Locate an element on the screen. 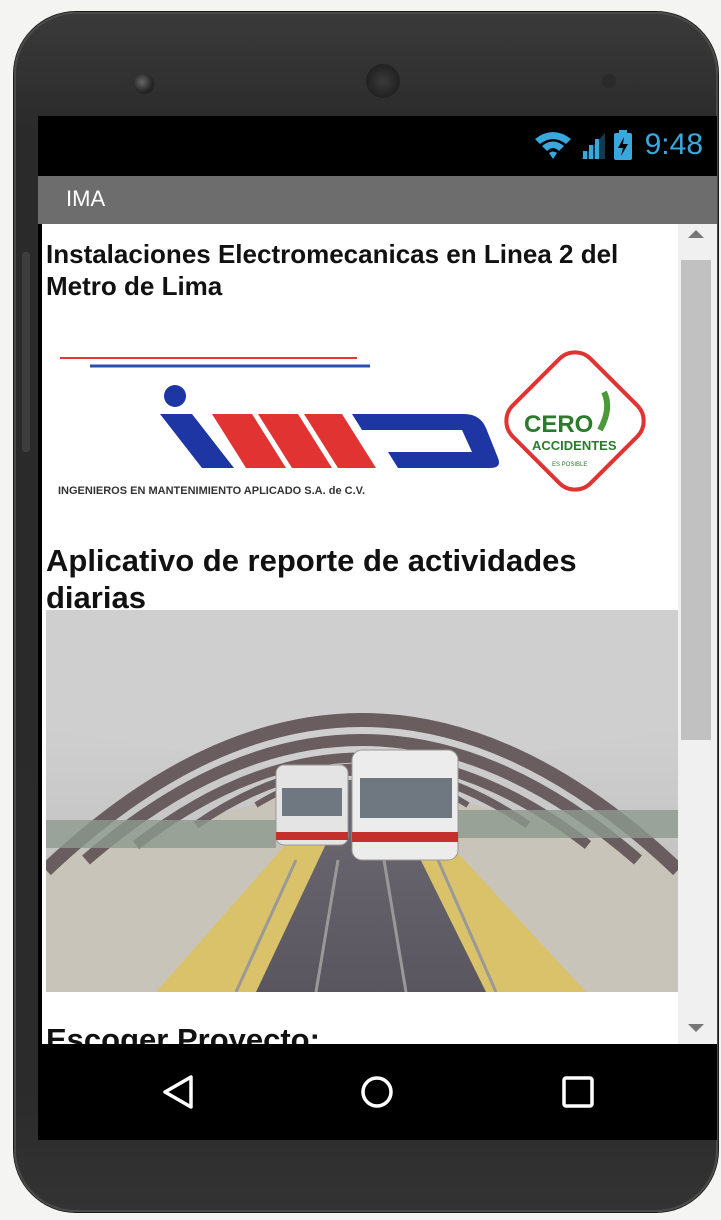 This screenshot has width=721, height=1220. proximity-sensor is located at coordinates (609, 81).